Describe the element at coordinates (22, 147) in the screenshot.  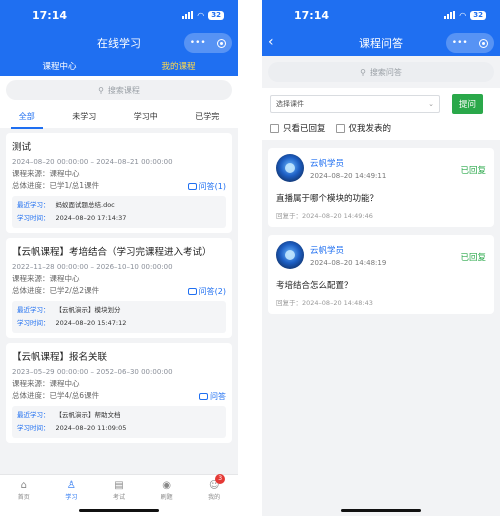
I see `course-title: 测试` at that location.